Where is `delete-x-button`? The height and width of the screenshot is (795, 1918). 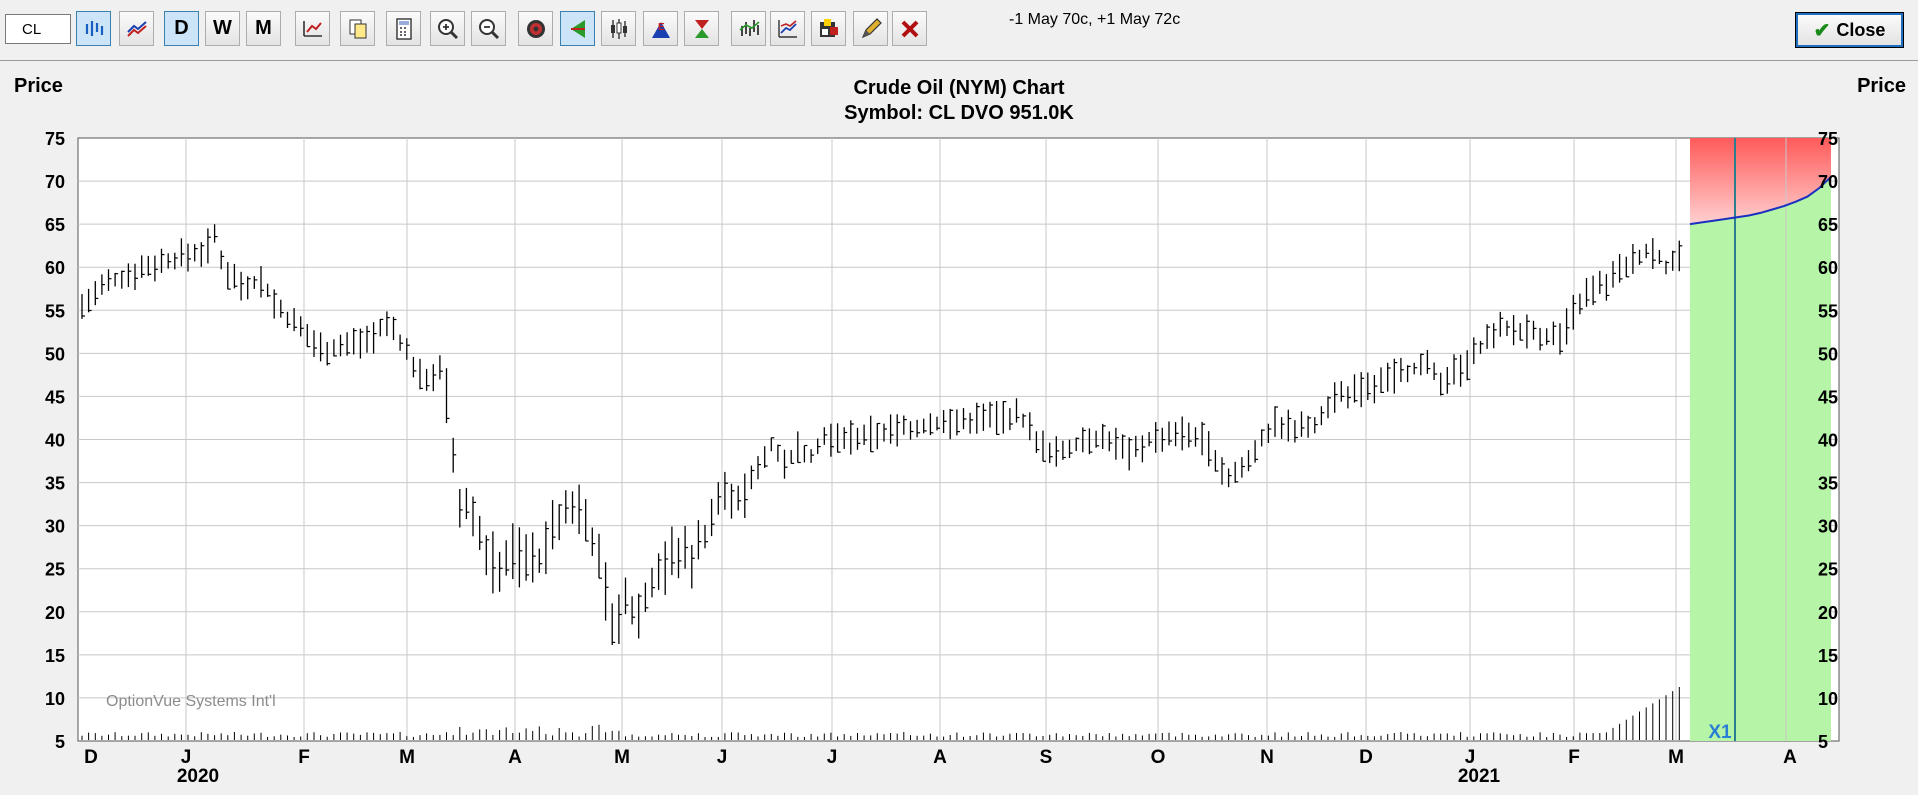 delete-x-button is located at coordinates (909, 28).